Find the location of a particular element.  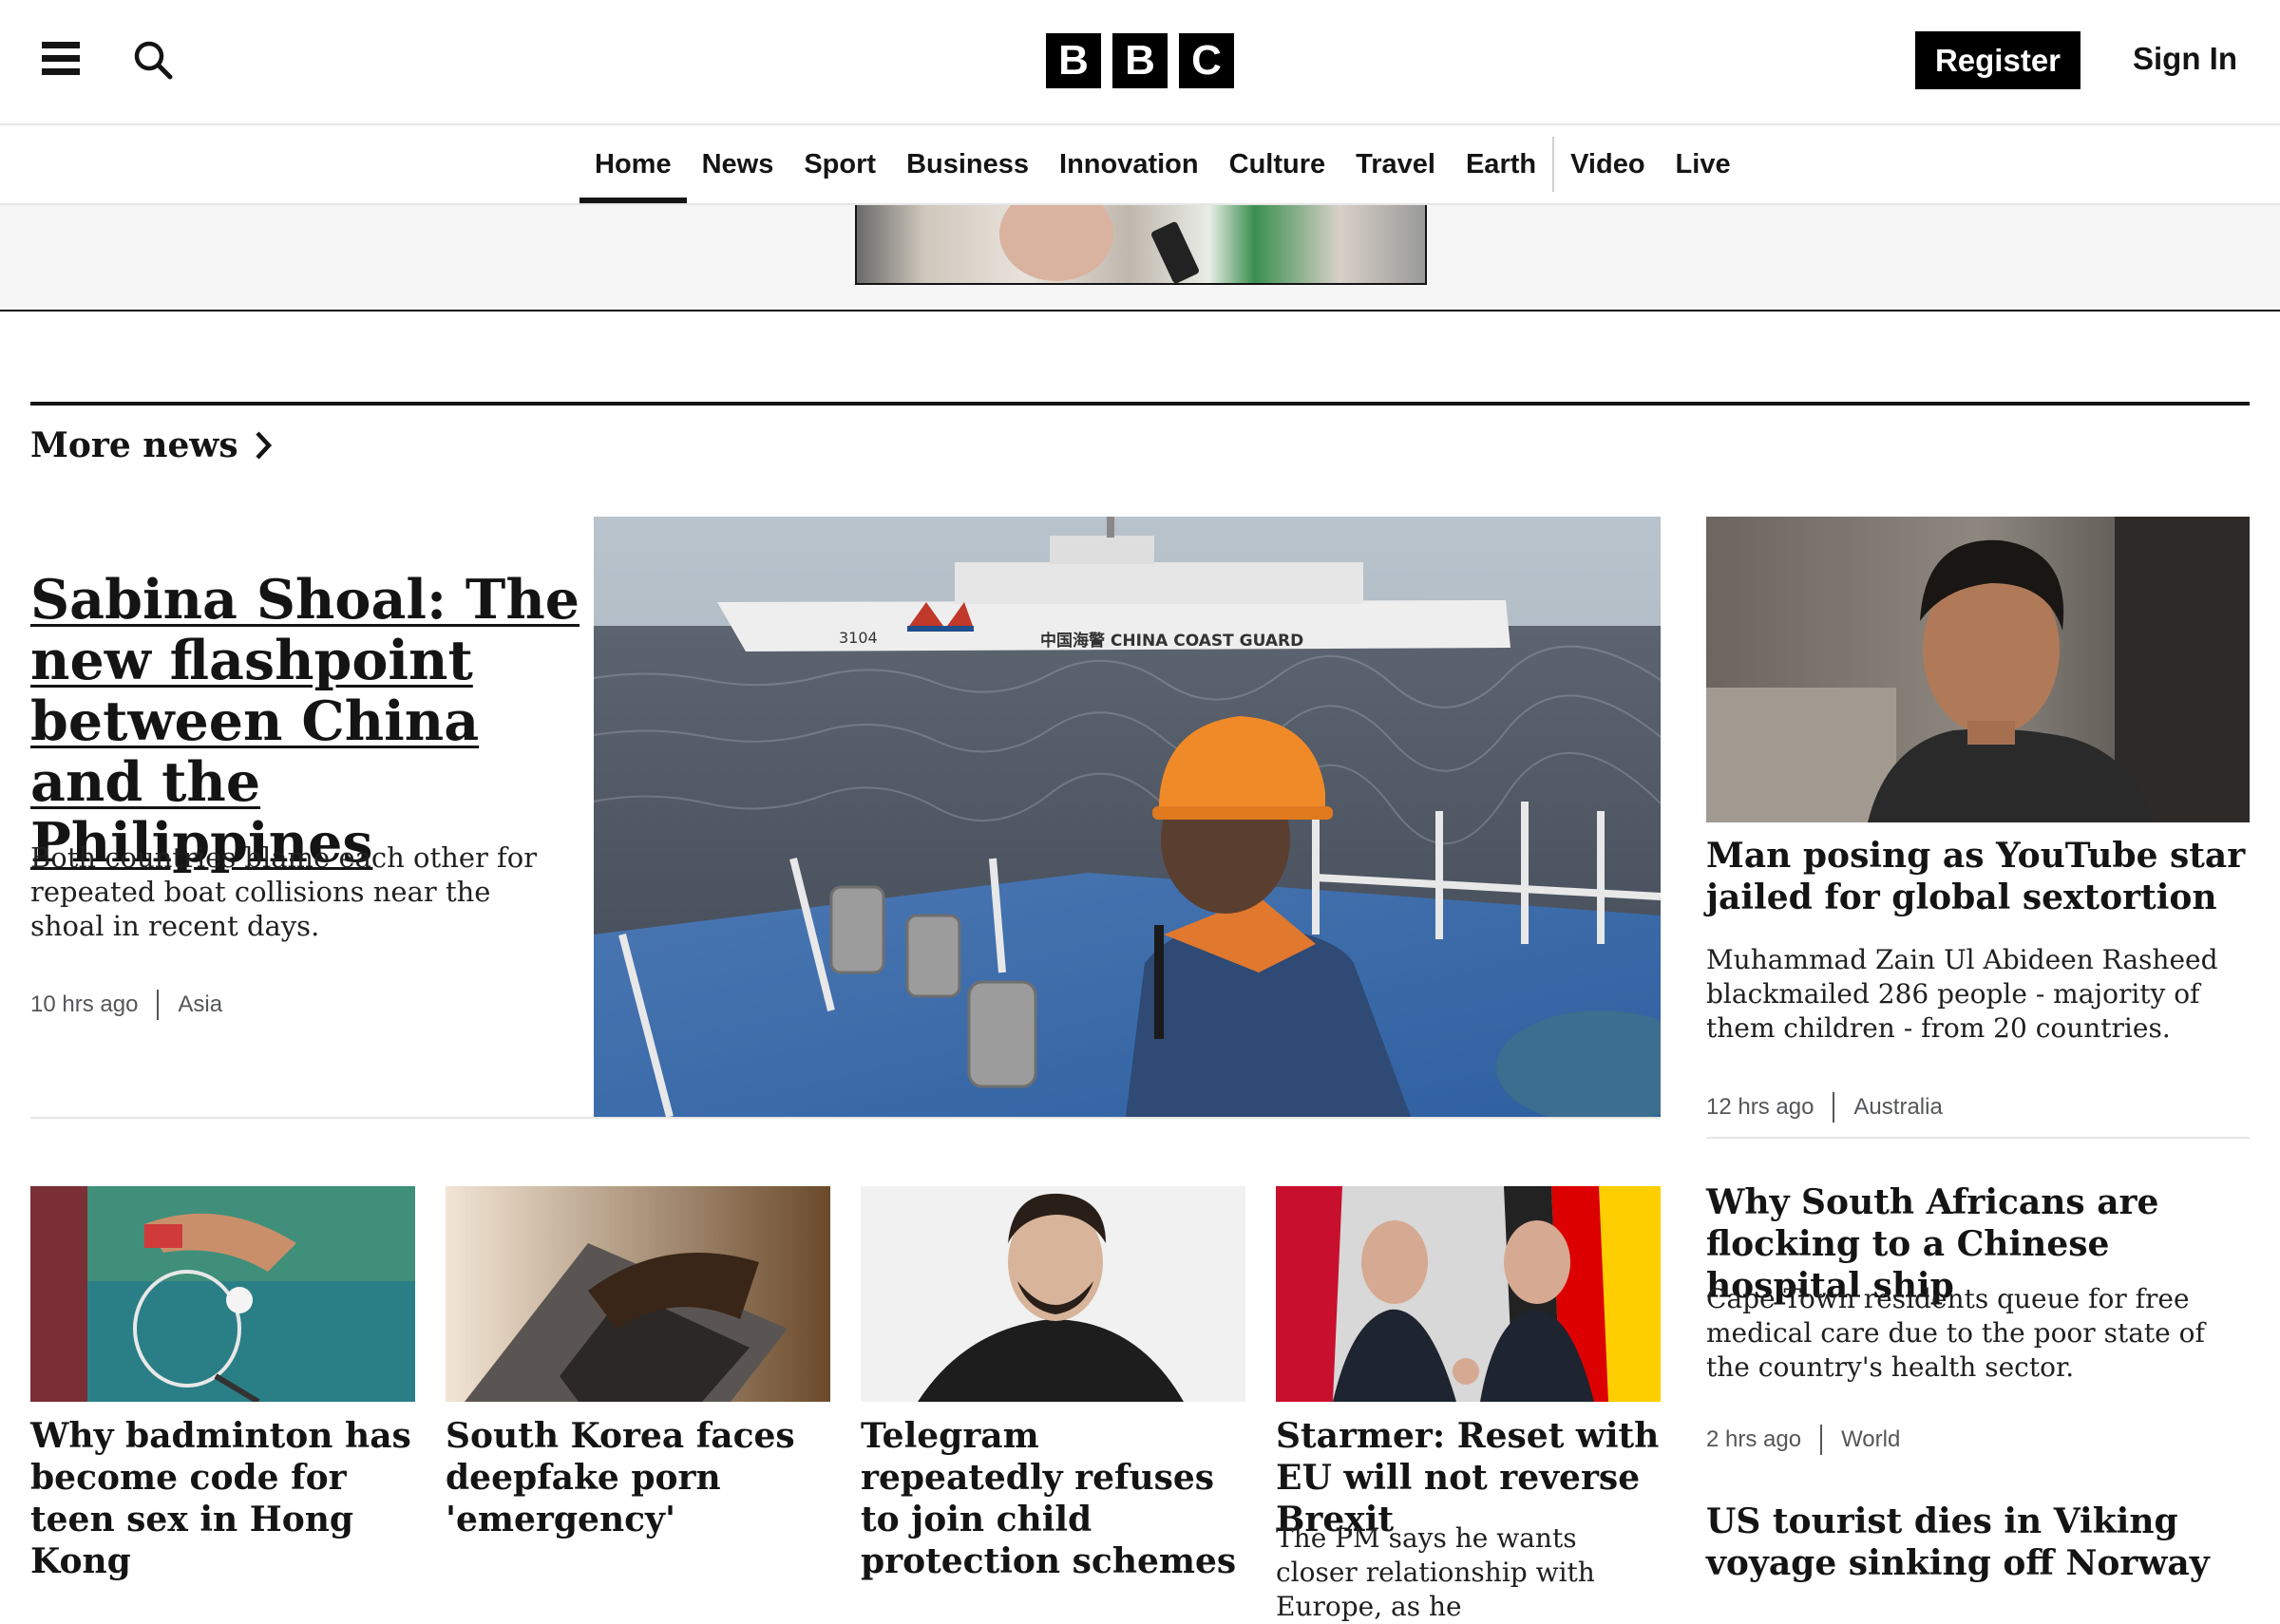

story-meta: 12 hrs ago Australia is located at coordinates (1824, 1107).